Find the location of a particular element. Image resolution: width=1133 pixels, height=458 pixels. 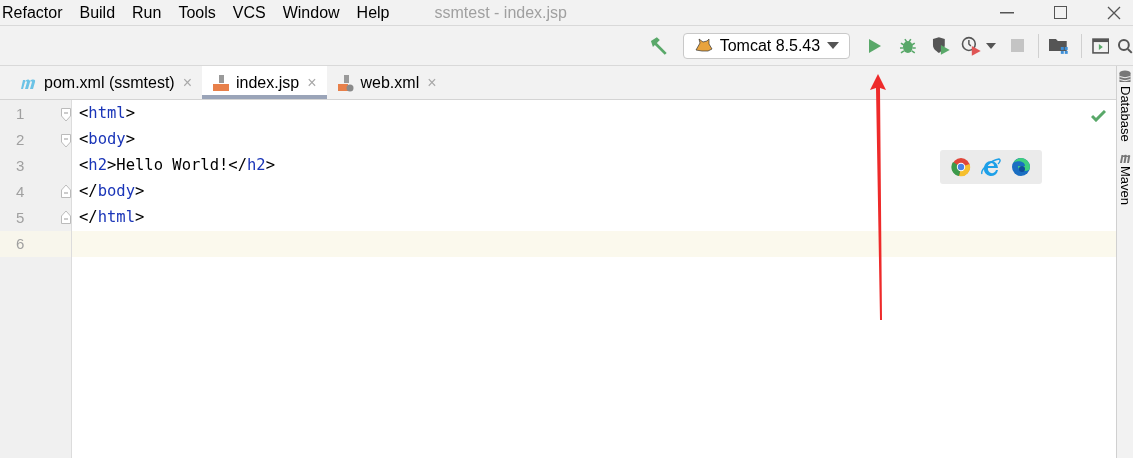

m-letter-icon is located at coordinates (1125, 158).